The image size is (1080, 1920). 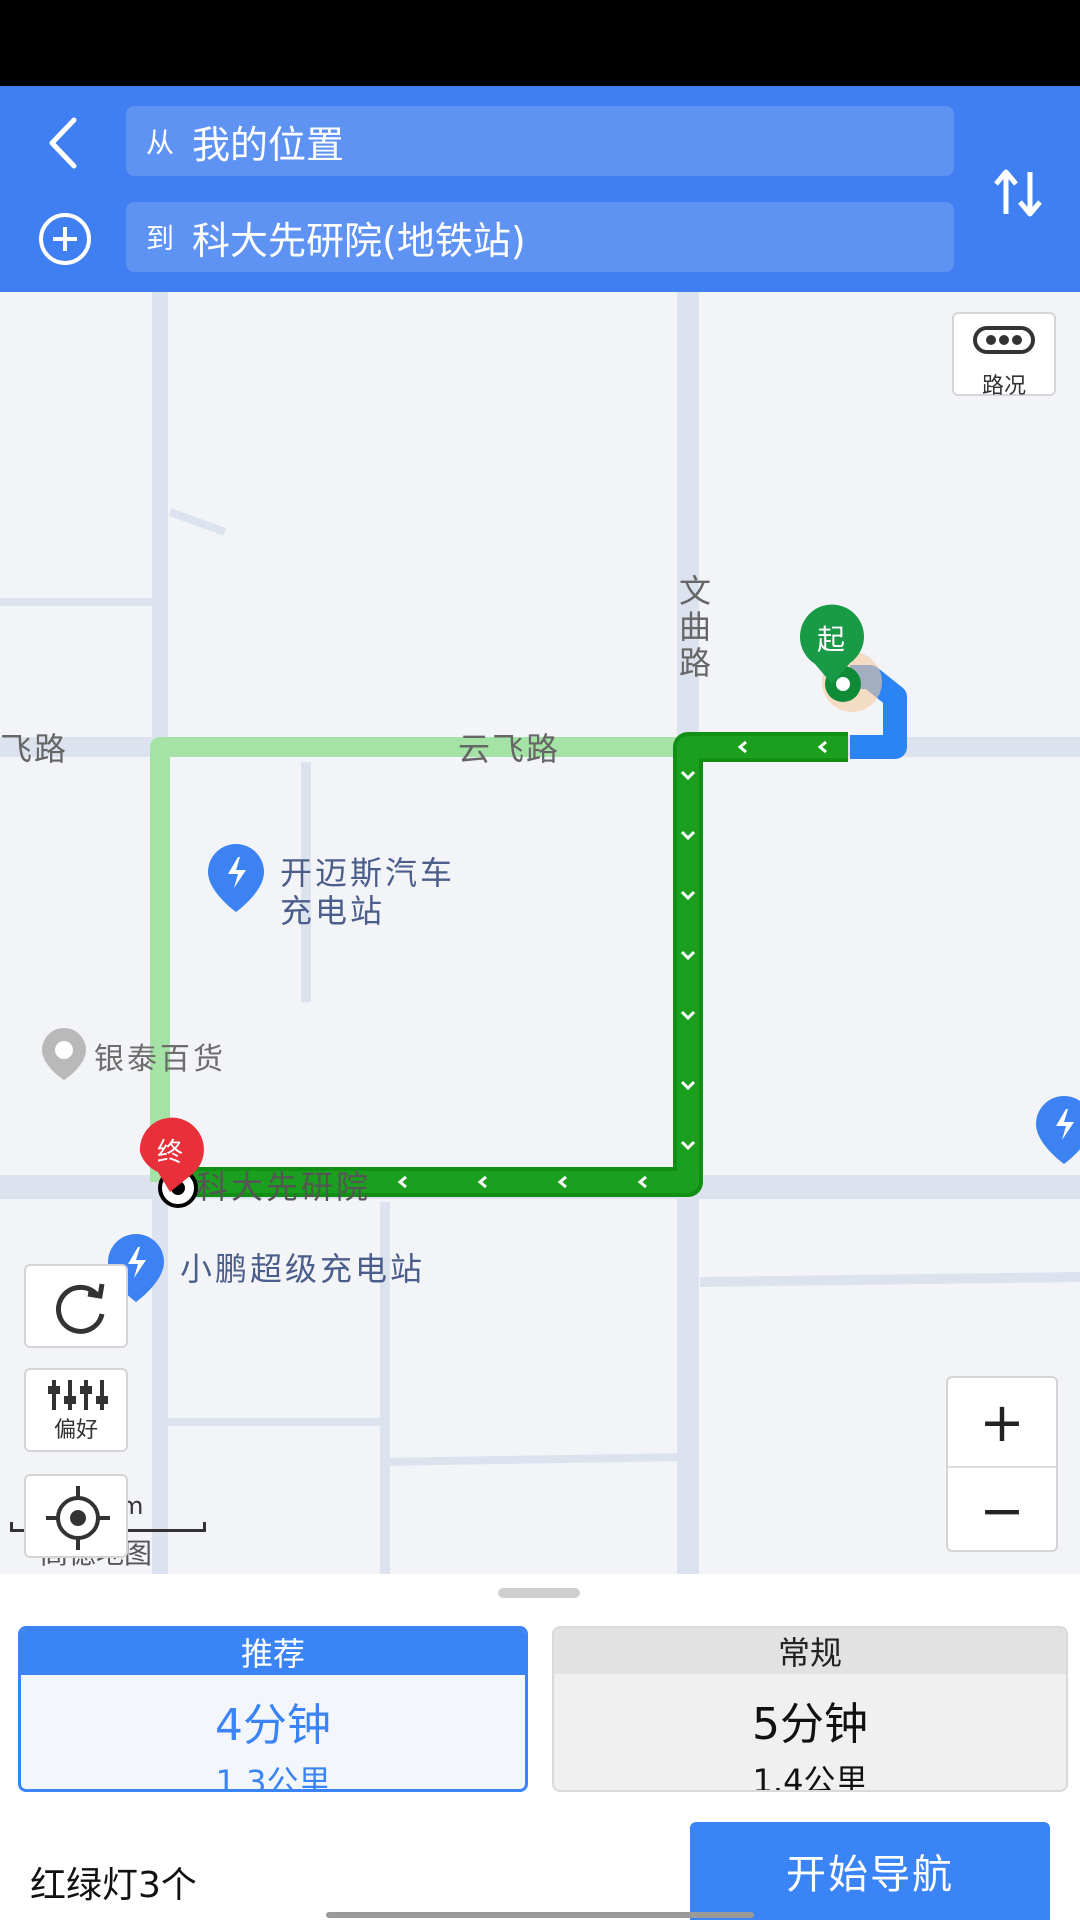 What do you see at coordinates (693, 628) in the screenshot?
I see `road-label-wenqu: 文曲路` at bounding box center [693, 628].